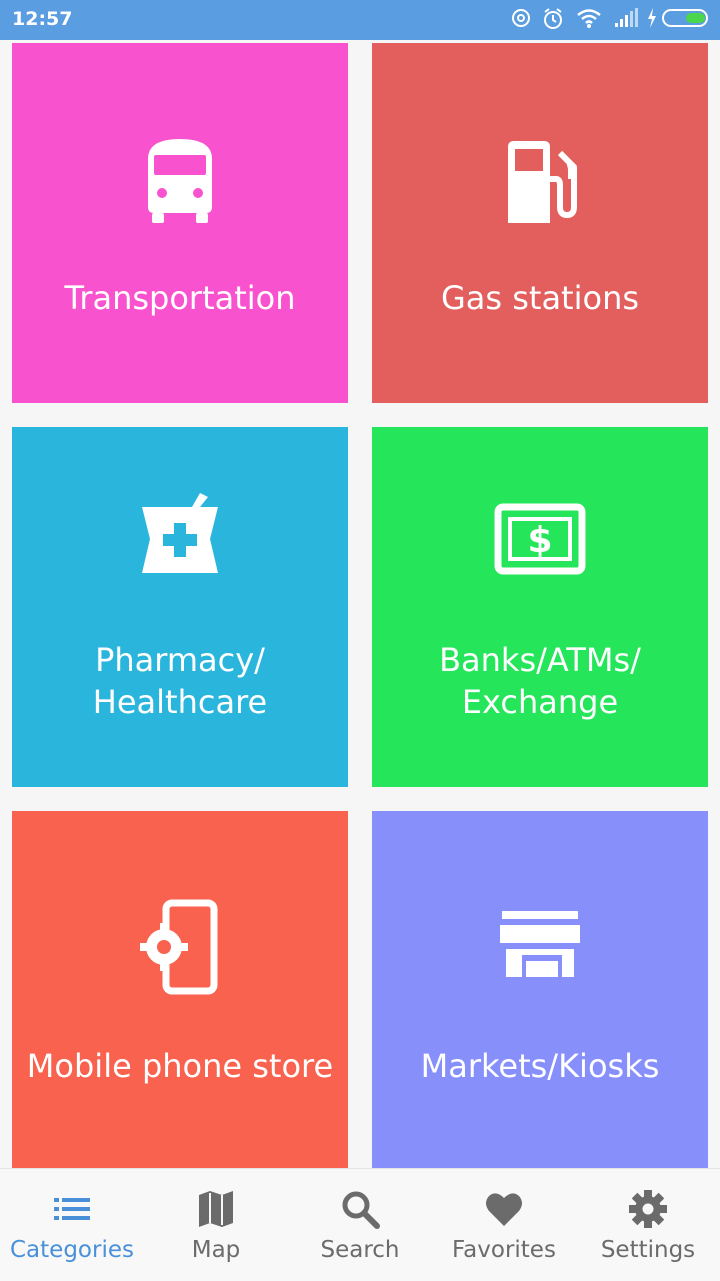 The image size is (720, 1281). I want to click on money-icon: $, so click(540, 539).